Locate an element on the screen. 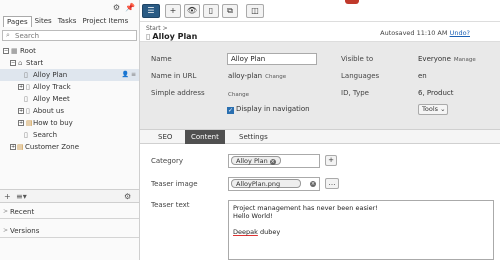 Image resolution: width=500 pixels, height=260 pixels. add-category-button: + is located at coordinates (331, 160).